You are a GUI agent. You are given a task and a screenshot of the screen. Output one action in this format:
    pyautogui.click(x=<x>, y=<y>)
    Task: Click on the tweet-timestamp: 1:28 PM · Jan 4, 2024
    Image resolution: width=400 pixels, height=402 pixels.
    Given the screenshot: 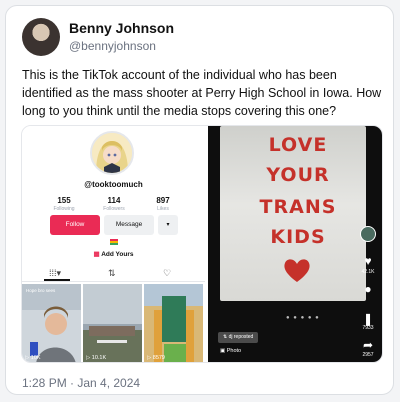 What is the action you would take?
    pyautogui.click(x=81, y=383)
    